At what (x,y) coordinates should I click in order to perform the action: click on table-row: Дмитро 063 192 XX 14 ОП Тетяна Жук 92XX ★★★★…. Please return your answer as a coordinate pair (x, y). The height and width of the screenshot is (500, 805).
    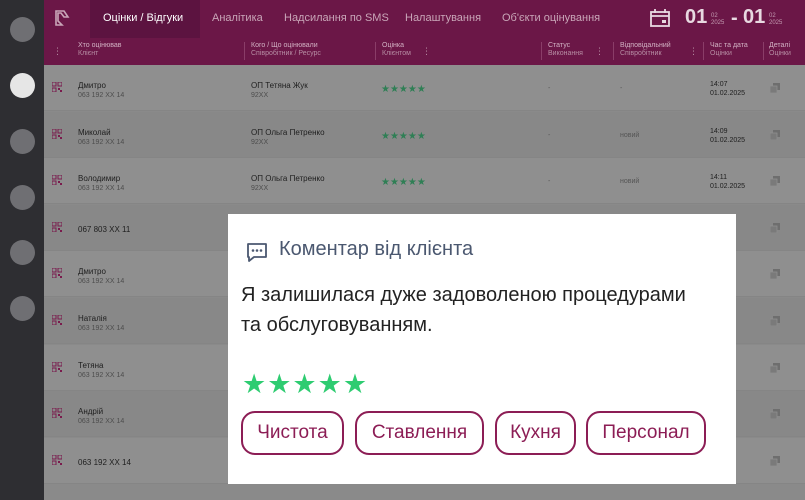
    Looking at the image, I should click on (424, 88).